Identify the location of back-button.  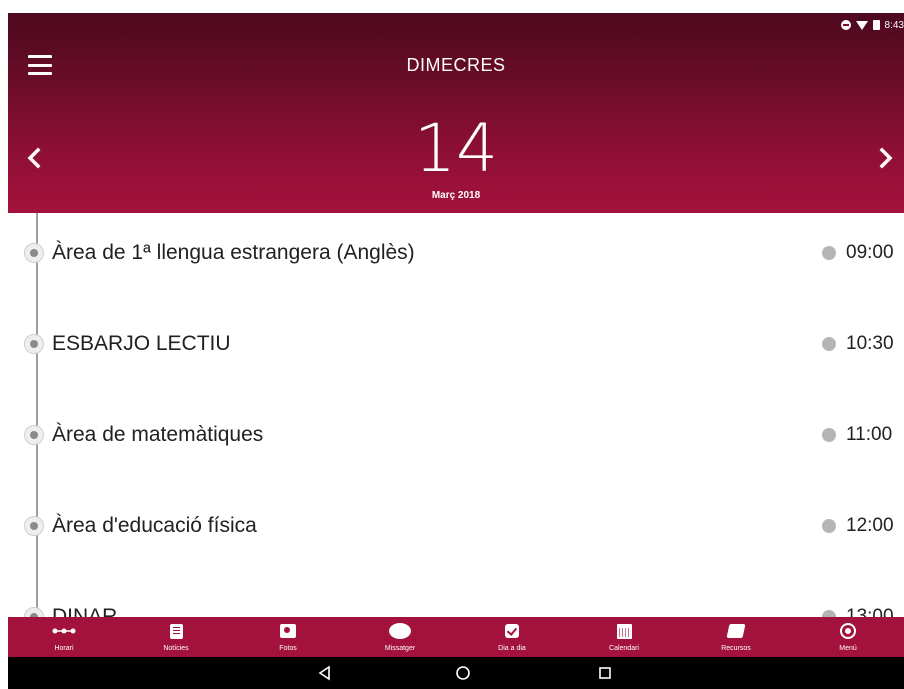
(325, 673).